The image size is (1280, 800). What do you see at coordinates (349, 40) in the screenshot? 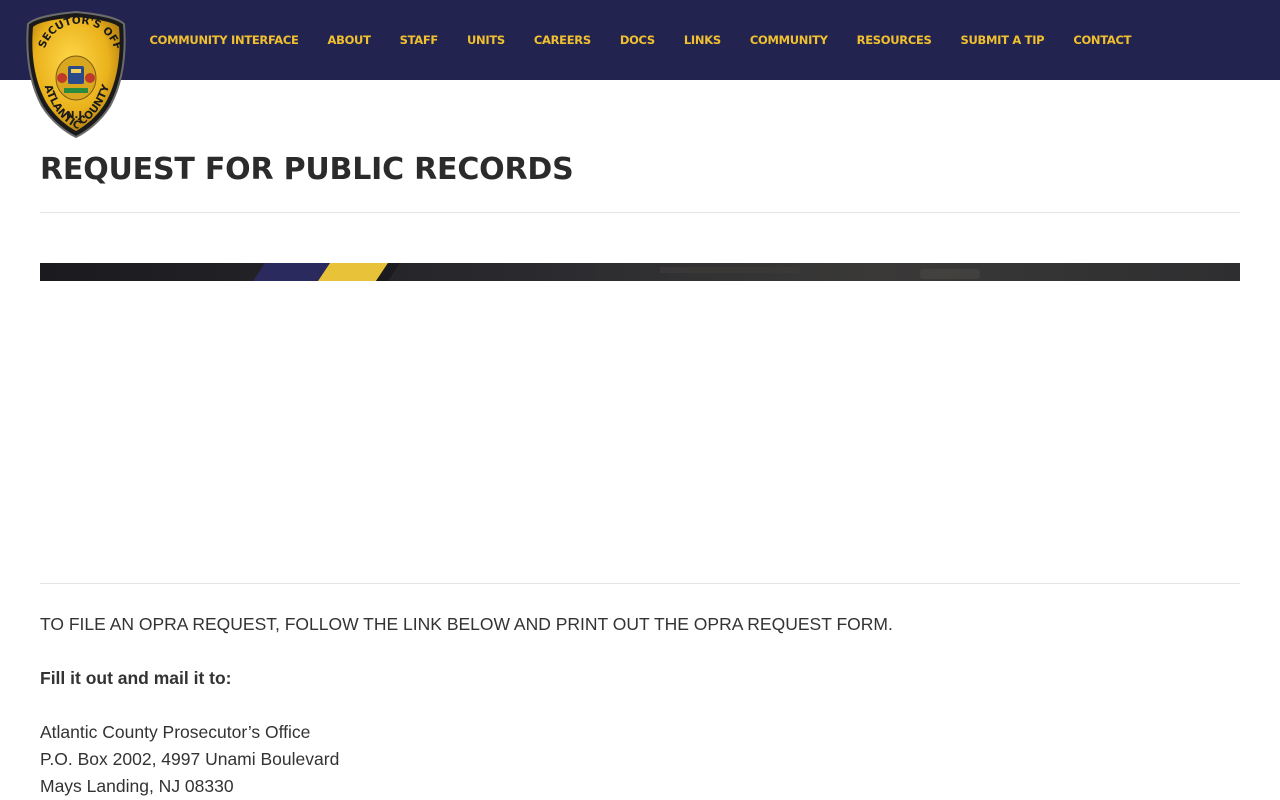
I see `nav-item-about: ABOUT` at bounding box center [349, 40].